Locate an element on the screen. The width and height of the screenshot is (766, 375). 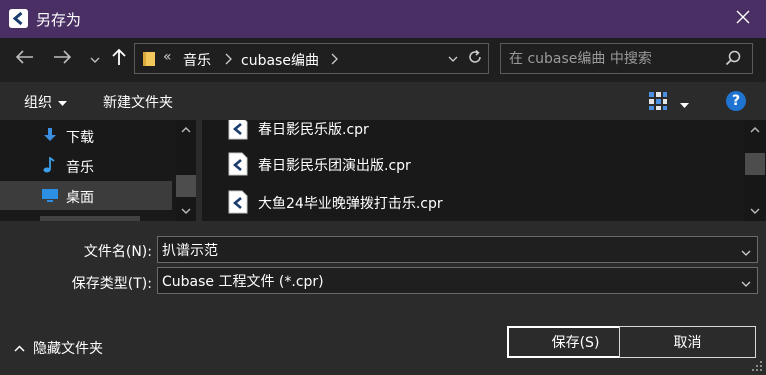
new-folder-button: 新建文件夹 is located at coordinates (138, 102).